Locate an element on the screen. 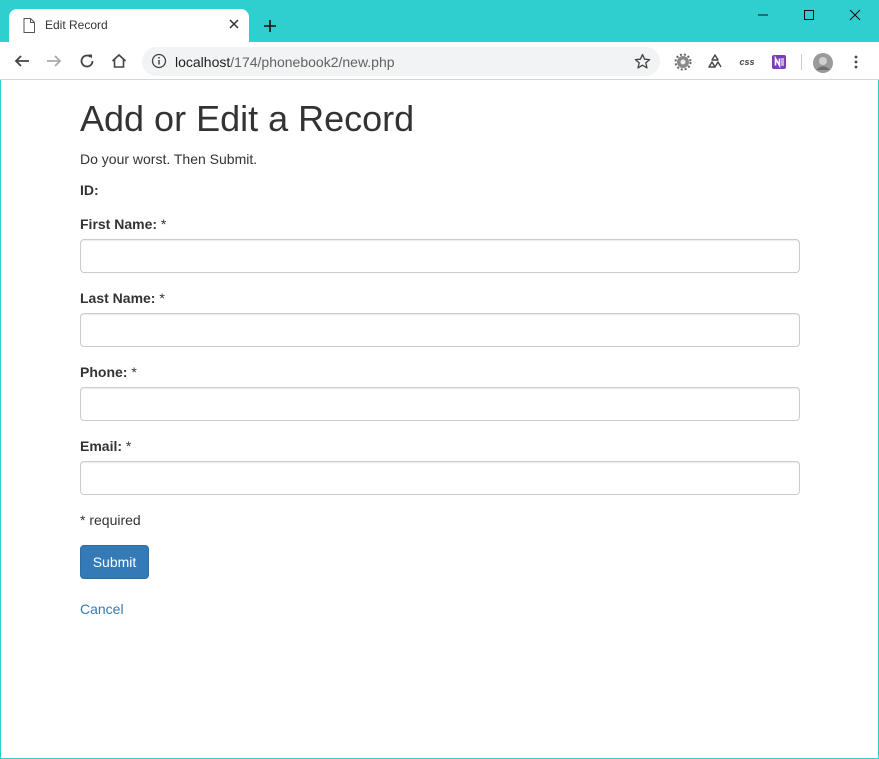 The height and width of the screenshot is (759, 879). page-lead: Do your worst. Then Submit. is located at coordinates (169, 159).